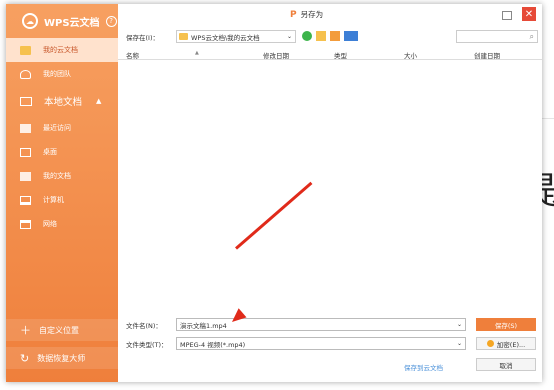  I want to click on close-icon: ✕, so click(529, 14).